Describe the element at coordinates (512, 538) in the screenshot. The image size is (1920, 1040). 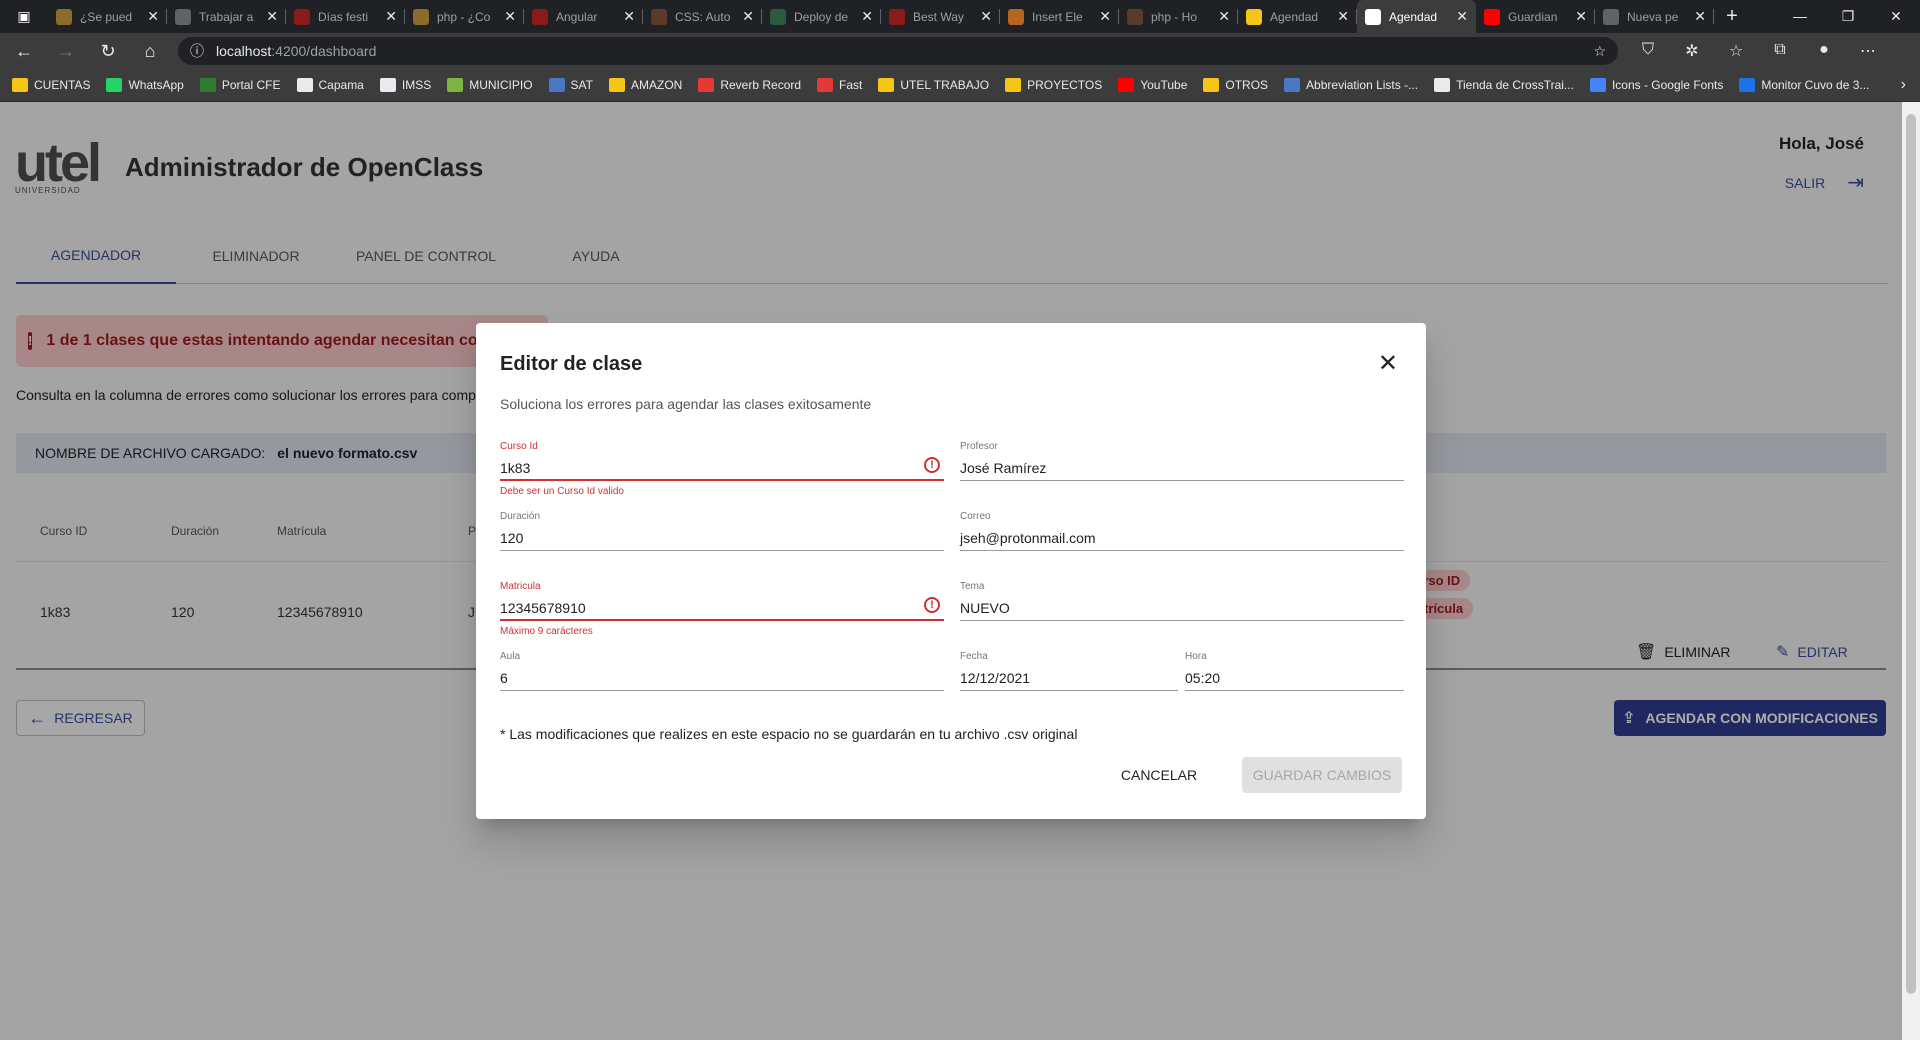
I see `field-value: 120` at that location.